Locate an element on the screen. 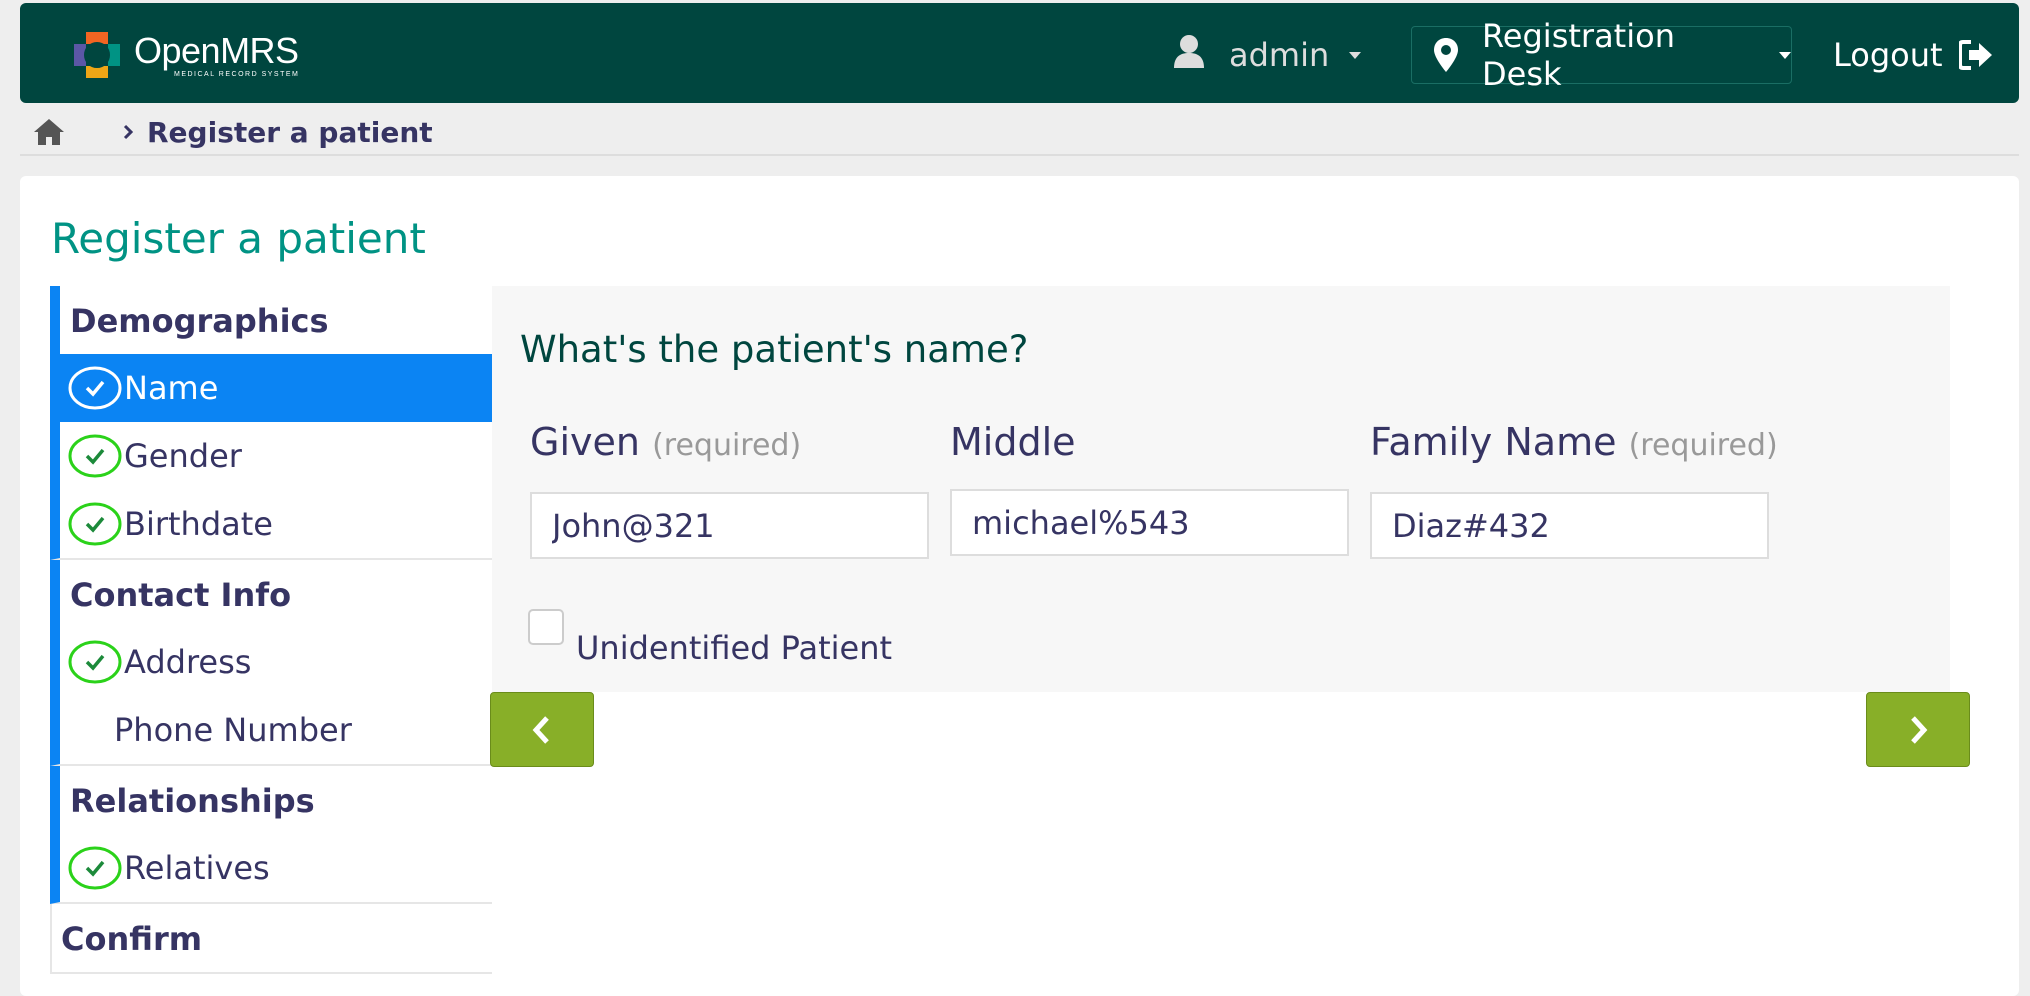 The image size is (2030, 996). divider is located at coordinates (1019, 155).